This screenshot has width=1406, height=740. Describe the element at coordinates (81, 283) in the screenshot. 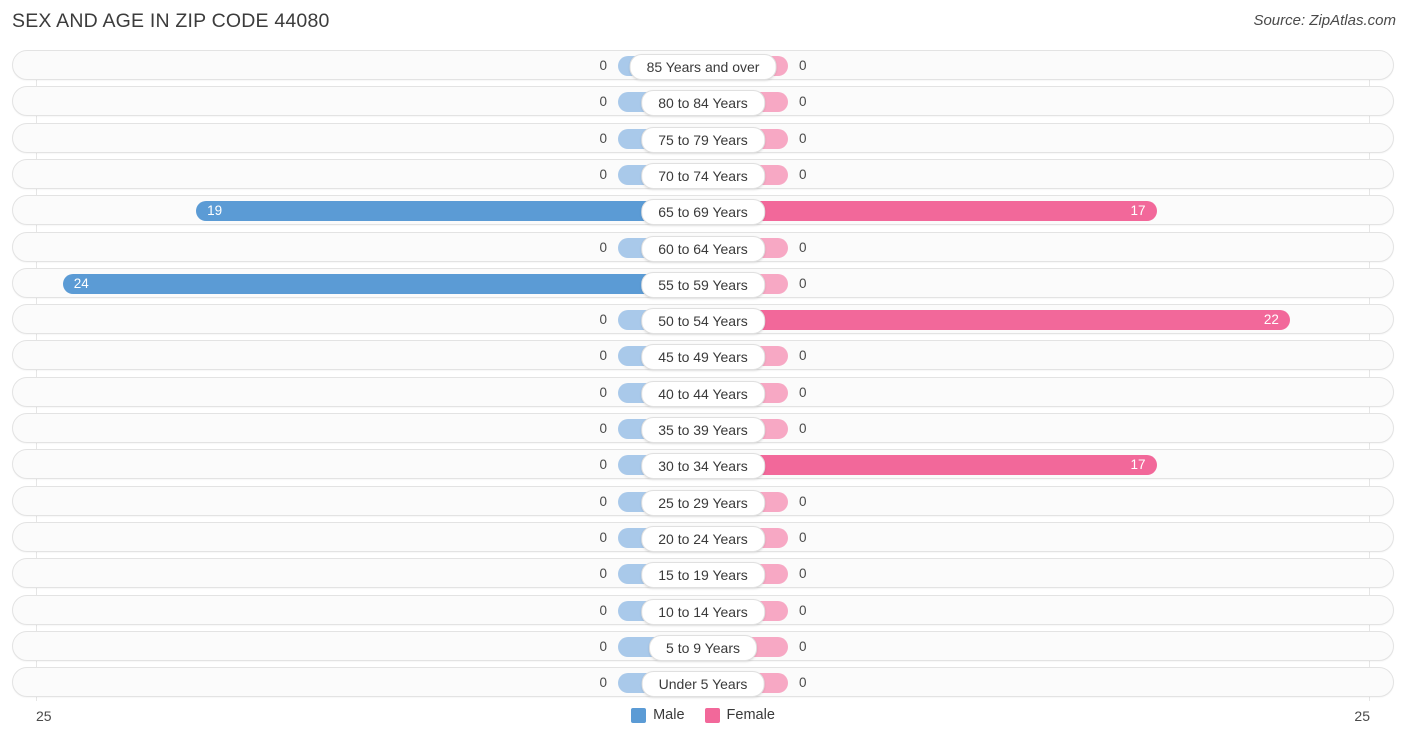

I see `male-bar-value: 24` at that location.